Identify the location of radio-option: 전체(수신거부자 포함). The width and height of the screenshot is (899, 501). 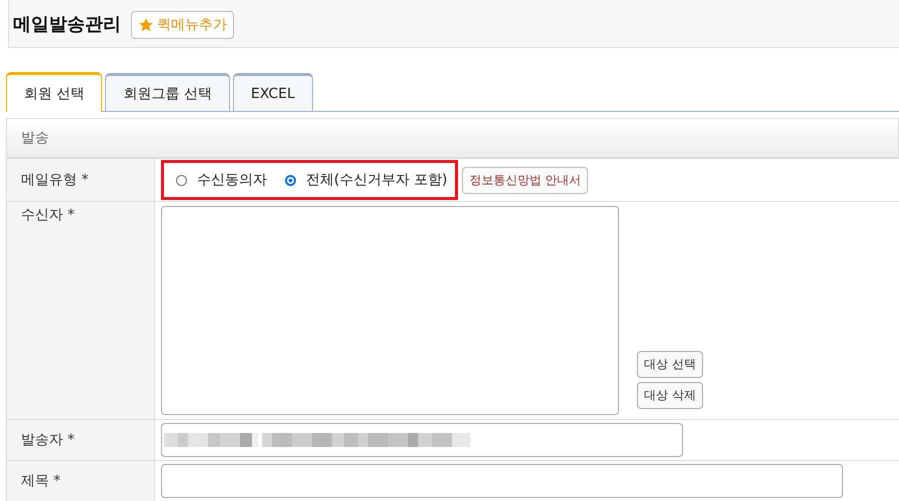
(366, 180).